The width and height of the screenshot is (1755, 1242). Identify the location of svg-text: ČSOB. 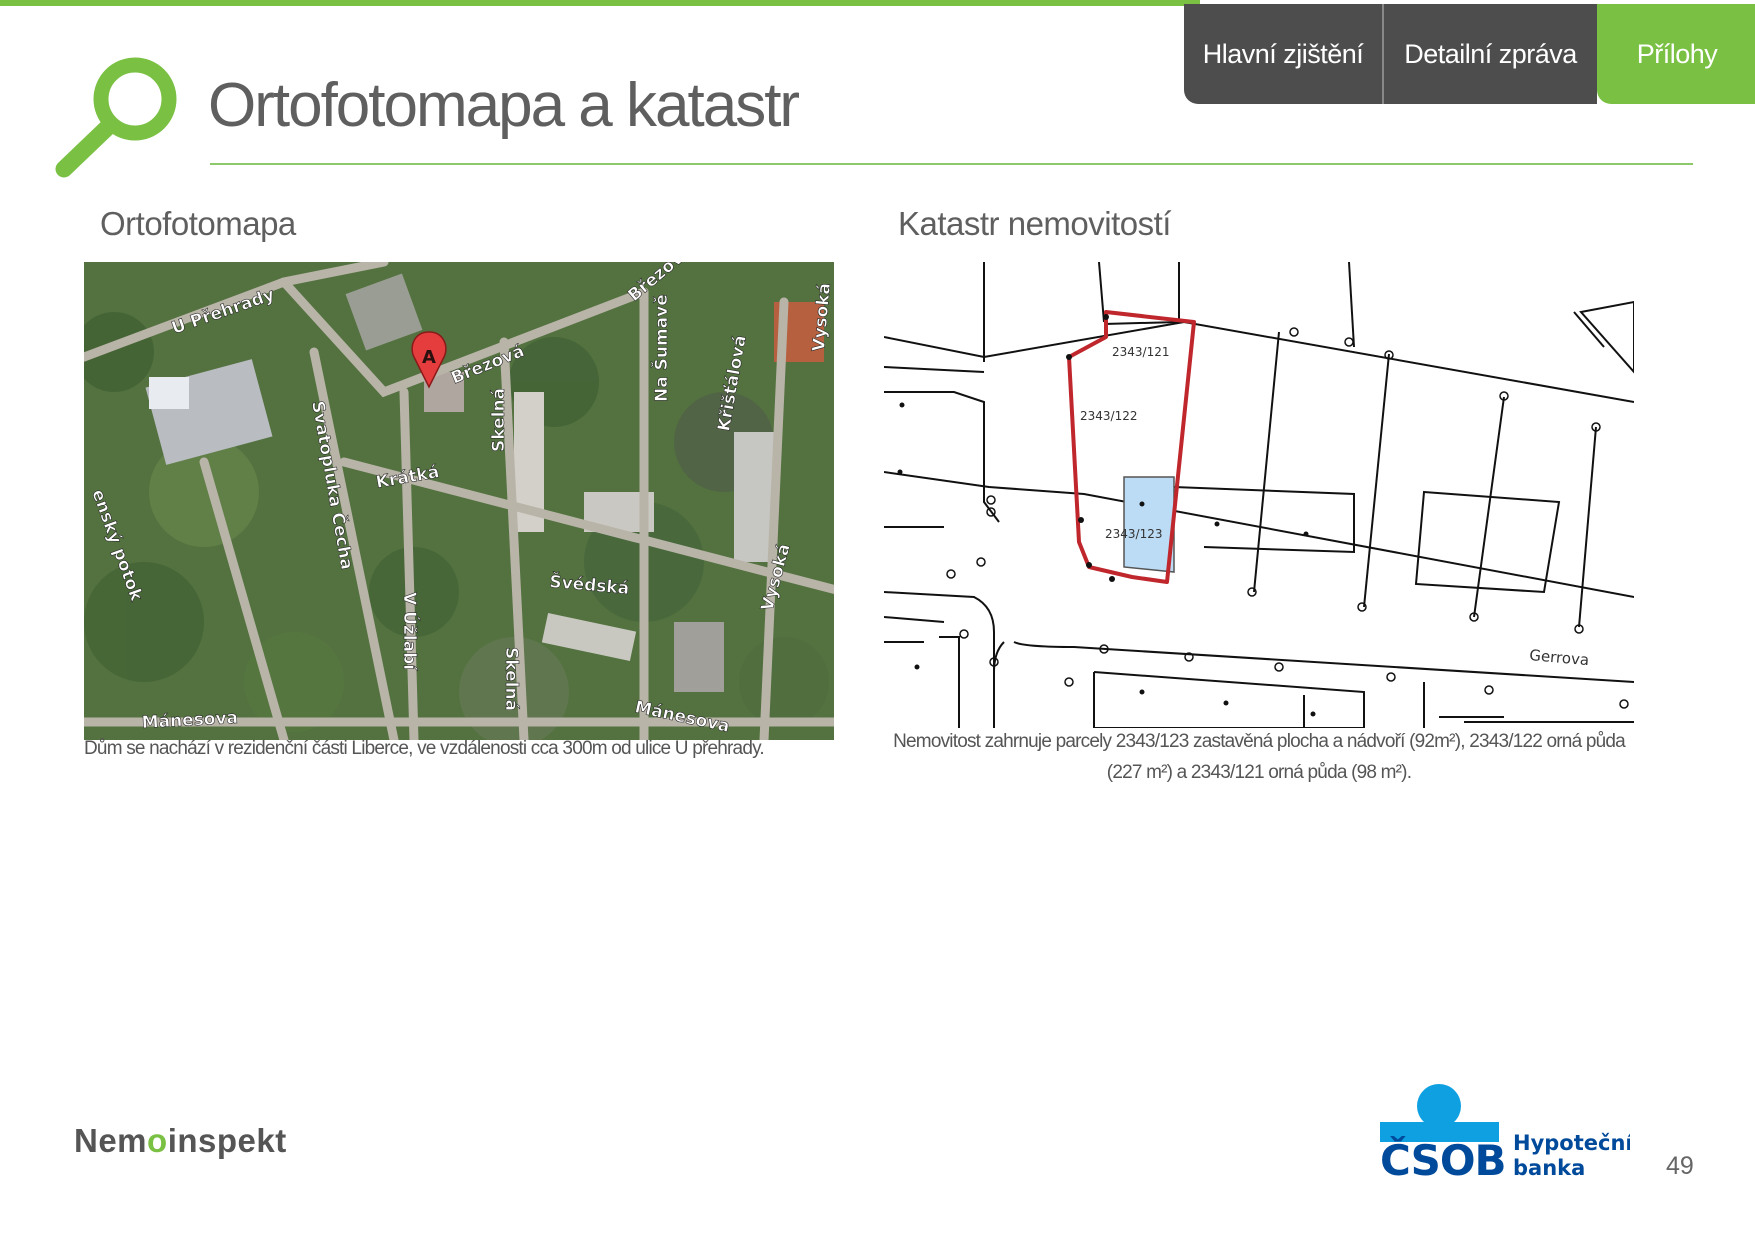
(1443, 1159).